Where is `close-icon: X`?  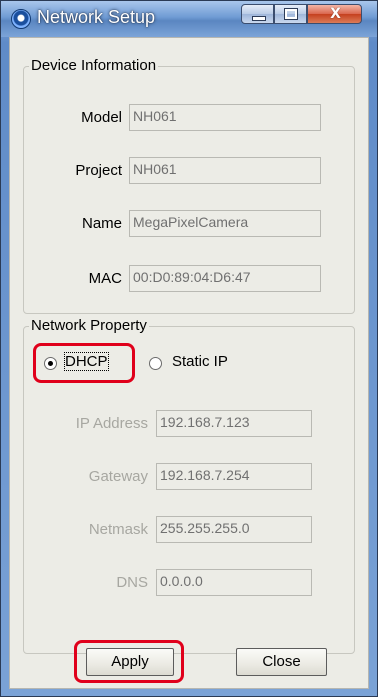
close-icon: X is located at coordinates (335, 14).